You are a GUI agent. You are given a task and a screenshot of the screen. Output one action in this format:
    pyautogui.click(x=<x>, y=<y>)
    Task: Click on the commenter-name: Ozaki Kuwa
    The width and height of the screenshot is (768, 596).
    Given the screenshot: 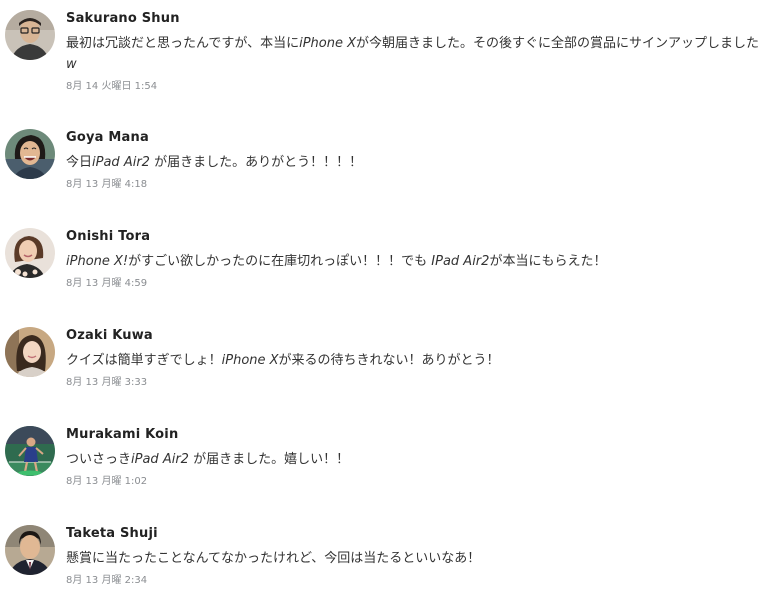 What is the action you would take?
    pyautogui.click(x=417, y=336)
    